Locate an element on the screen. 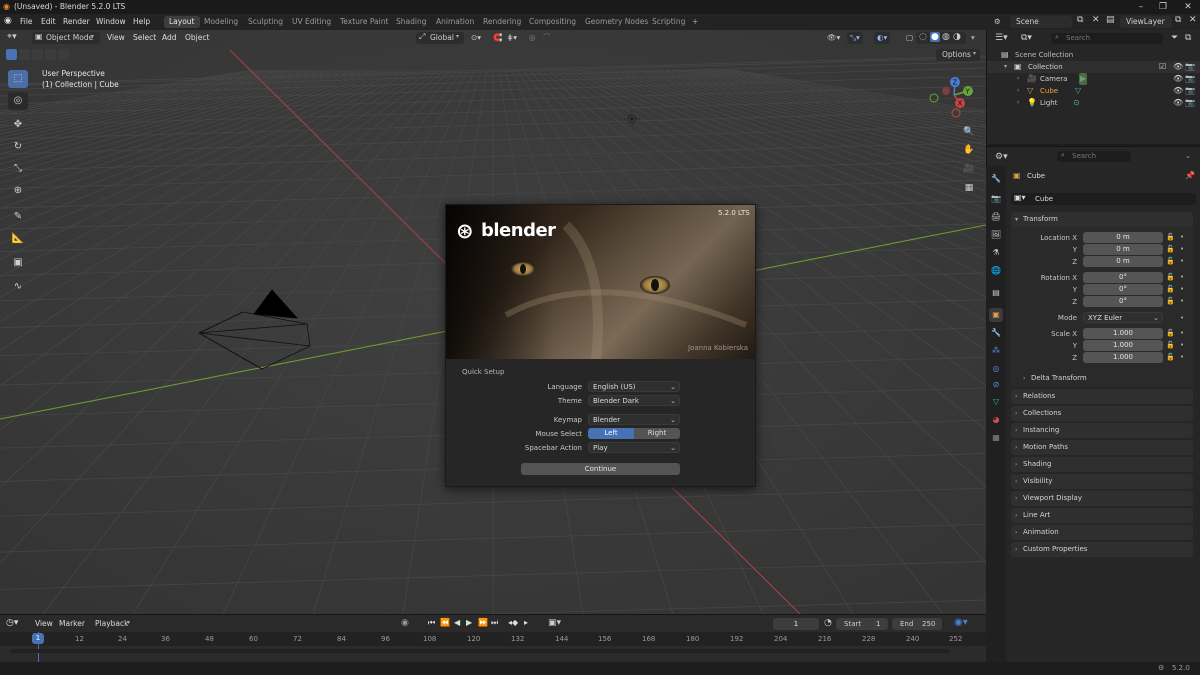 This screenshot has height=675, width=1200. render-tab-icon: 📷 is located at coordinates (996, 199).